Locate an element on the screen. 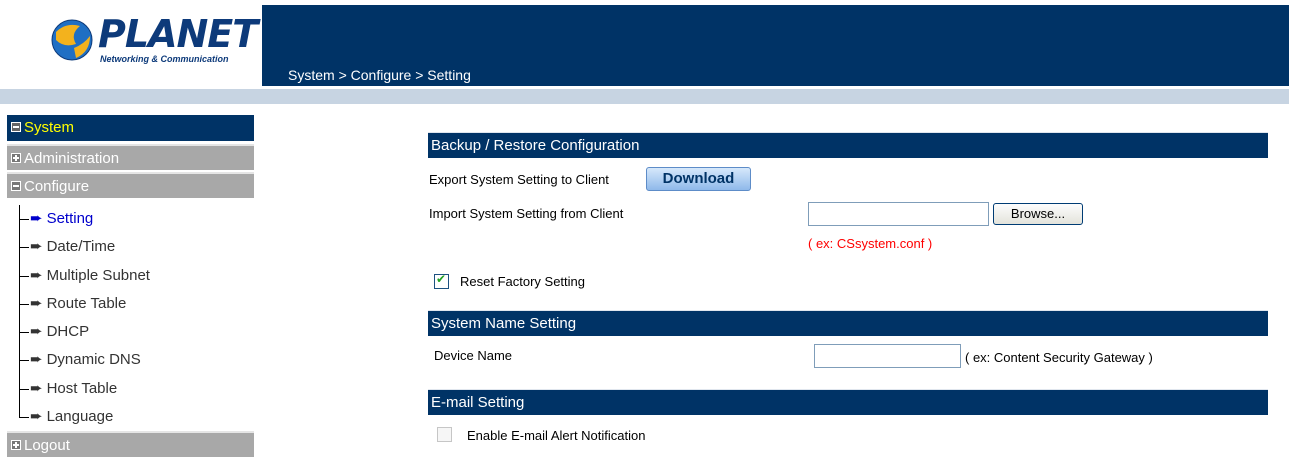  sidebar-item-system: System is located at coordinates (130, 128).